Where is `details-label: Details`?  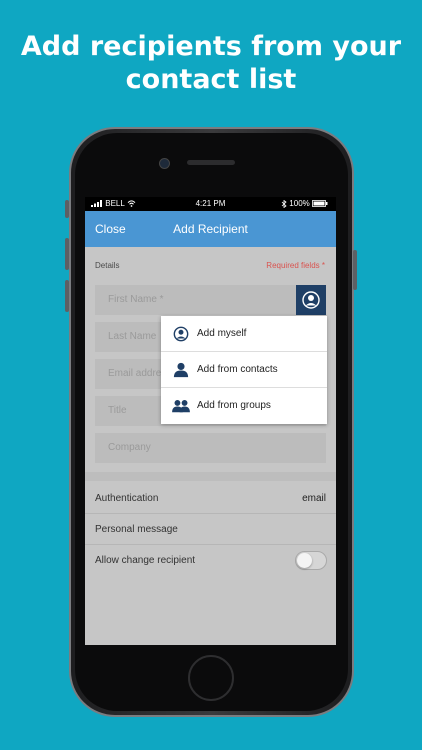 details-label: Details is located at coordinates (107, 265).